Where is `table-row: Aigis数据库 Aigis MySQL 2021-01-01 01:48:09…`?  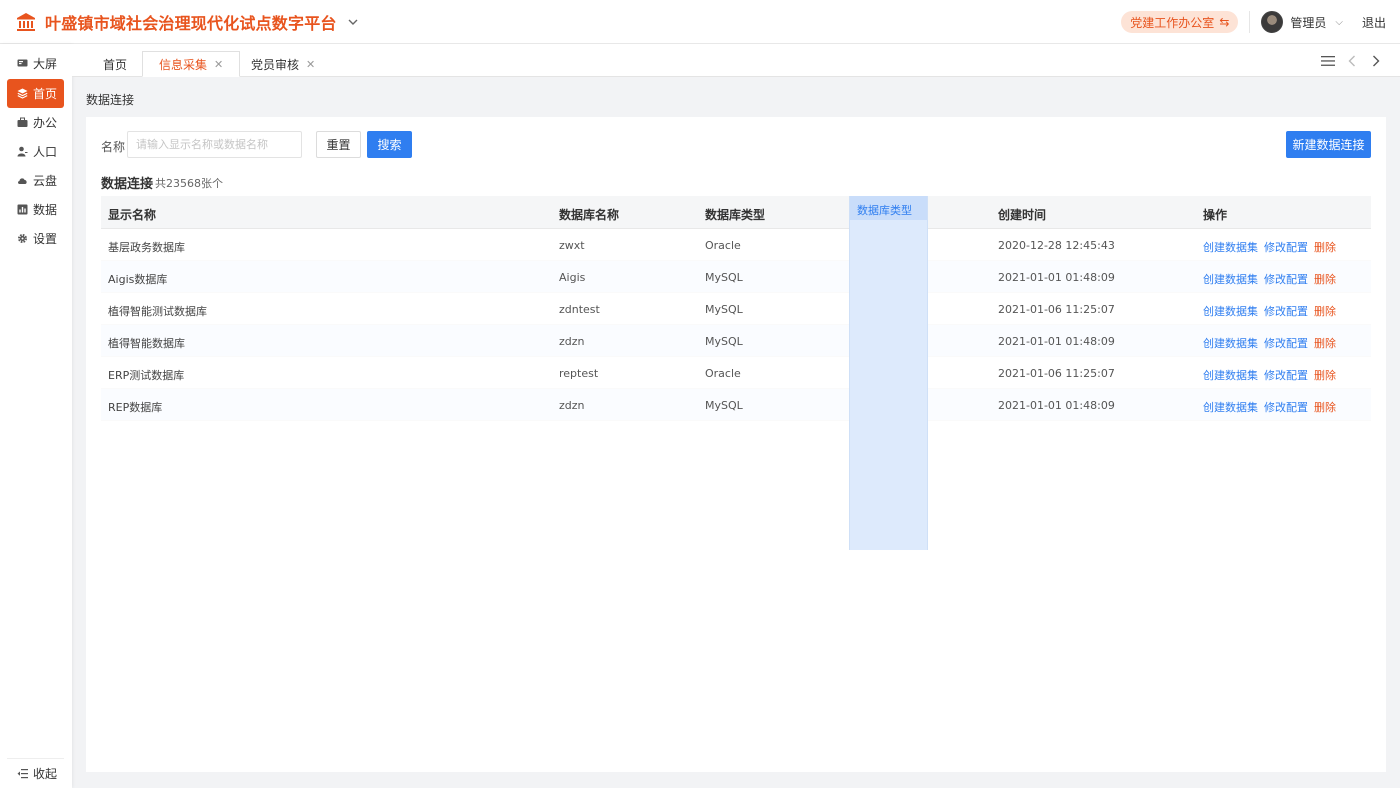 table-row: Aigis数据库 Aigis MySQL 2021-01-01 01:48:09… is located at coordinates (736, 277).